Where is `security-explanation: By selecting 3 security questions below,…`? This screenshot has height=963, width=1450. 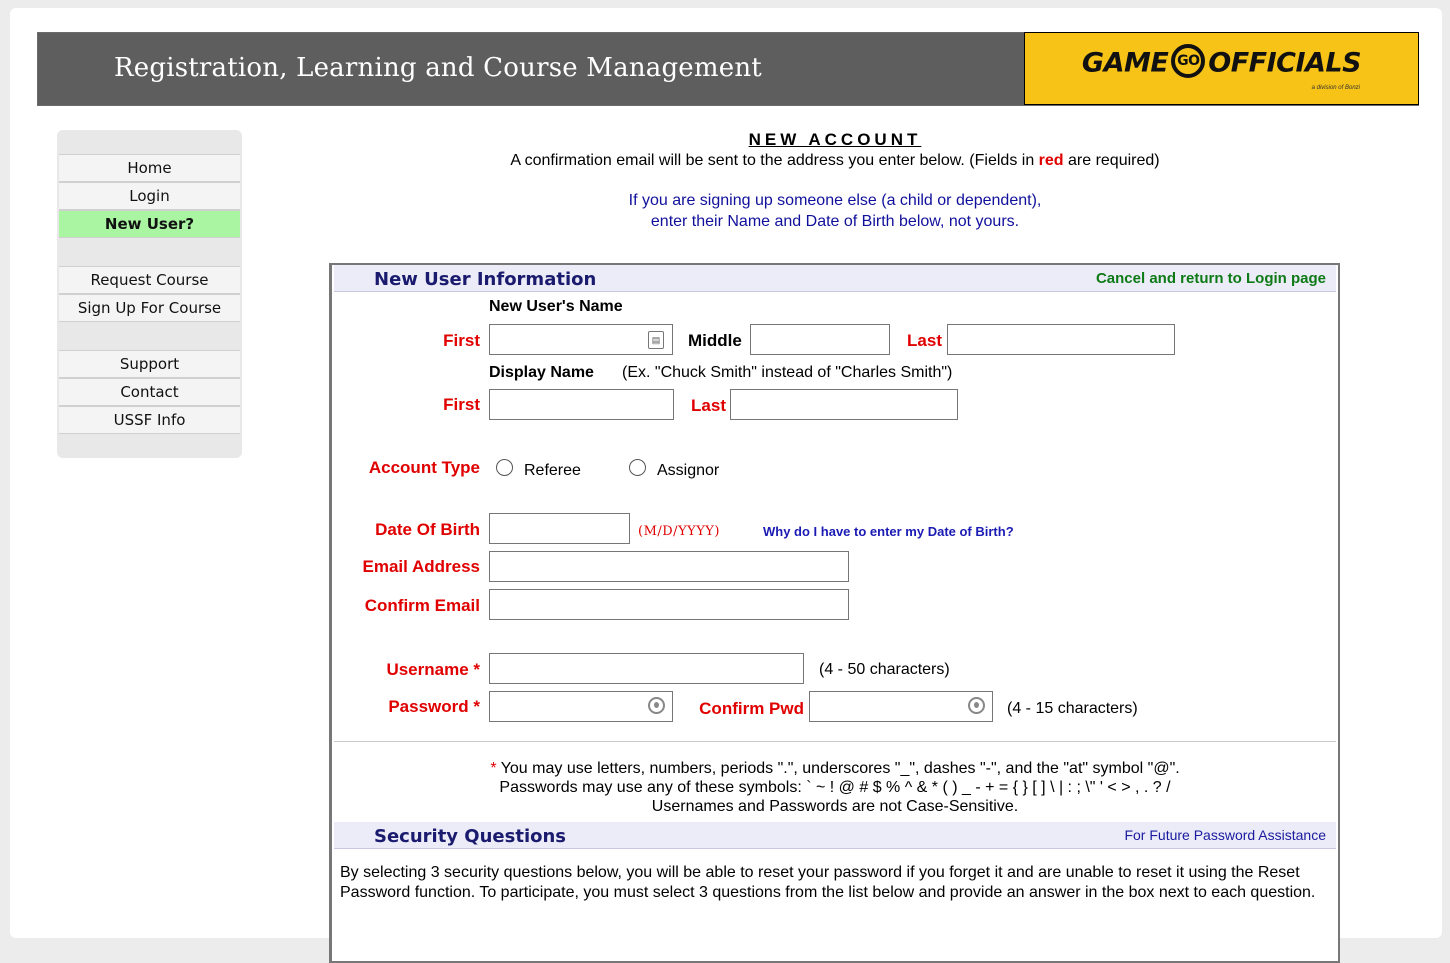 security-explanation: By selecting 3 security questions below,… is located at coordinates (828, 882).